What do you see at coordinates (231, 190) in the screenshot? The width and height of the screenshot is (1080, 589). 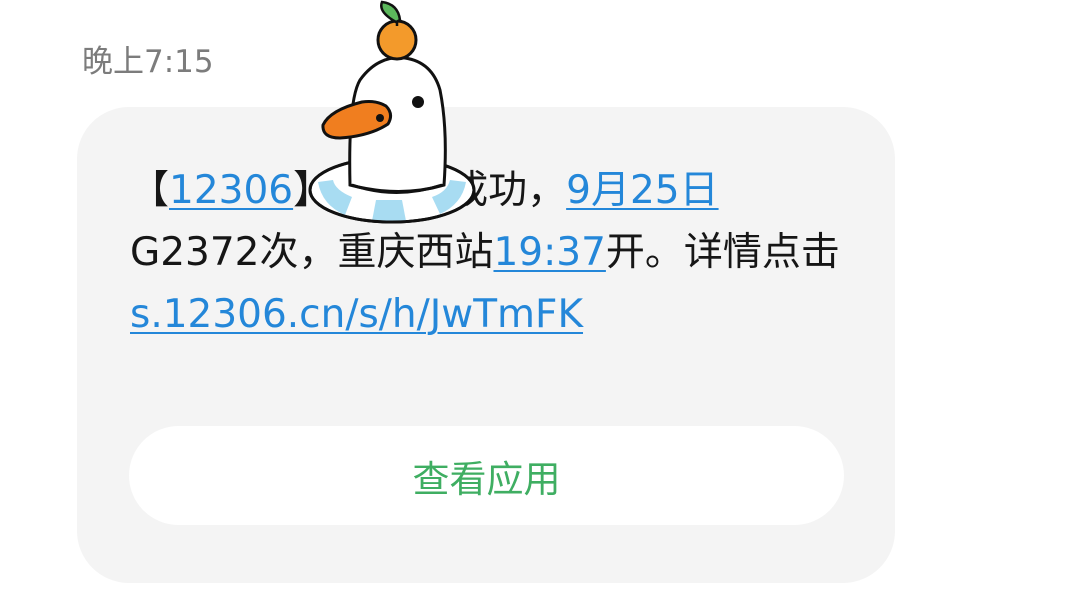 I see `sender-link: 12306` at bounding box center [231, 190].